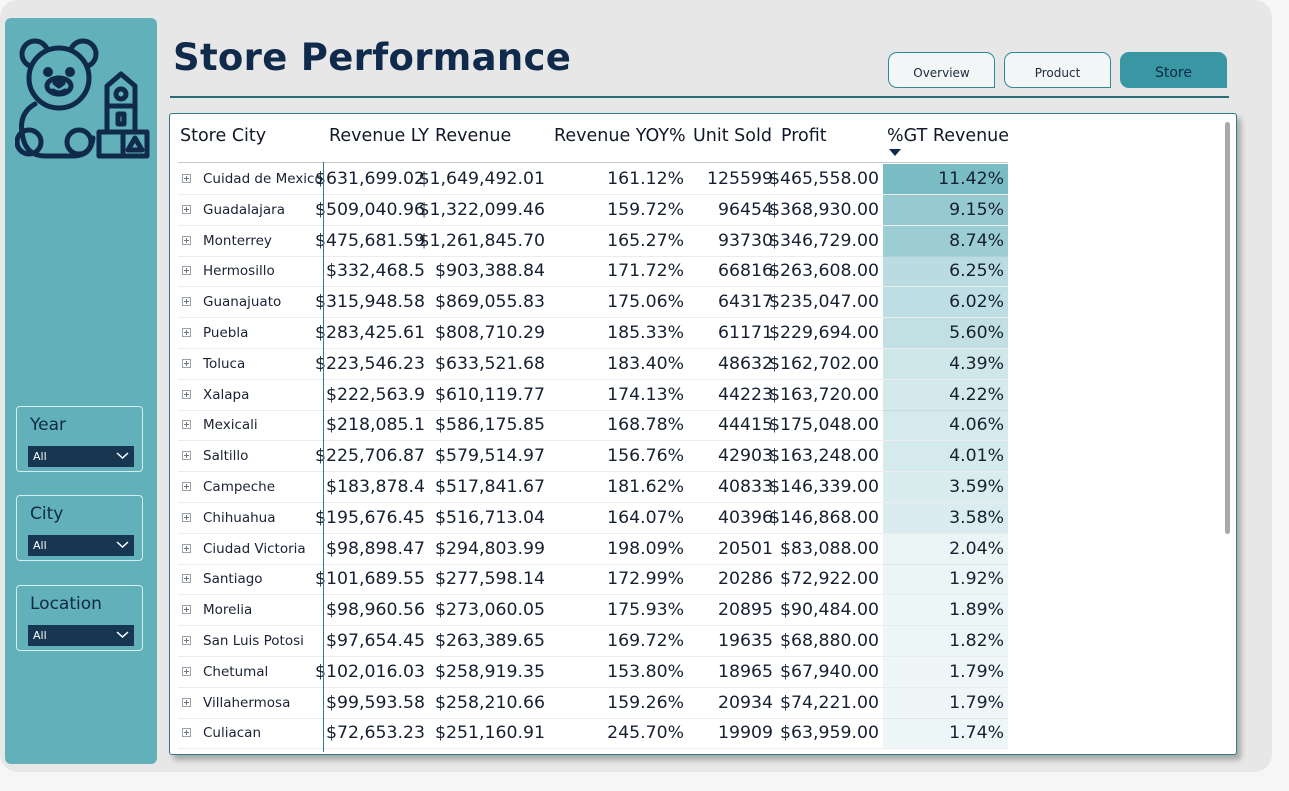 The height and width of the screenshot is (791, 1289). I want to click on product-nav-button: Product, so click(1057, 70).